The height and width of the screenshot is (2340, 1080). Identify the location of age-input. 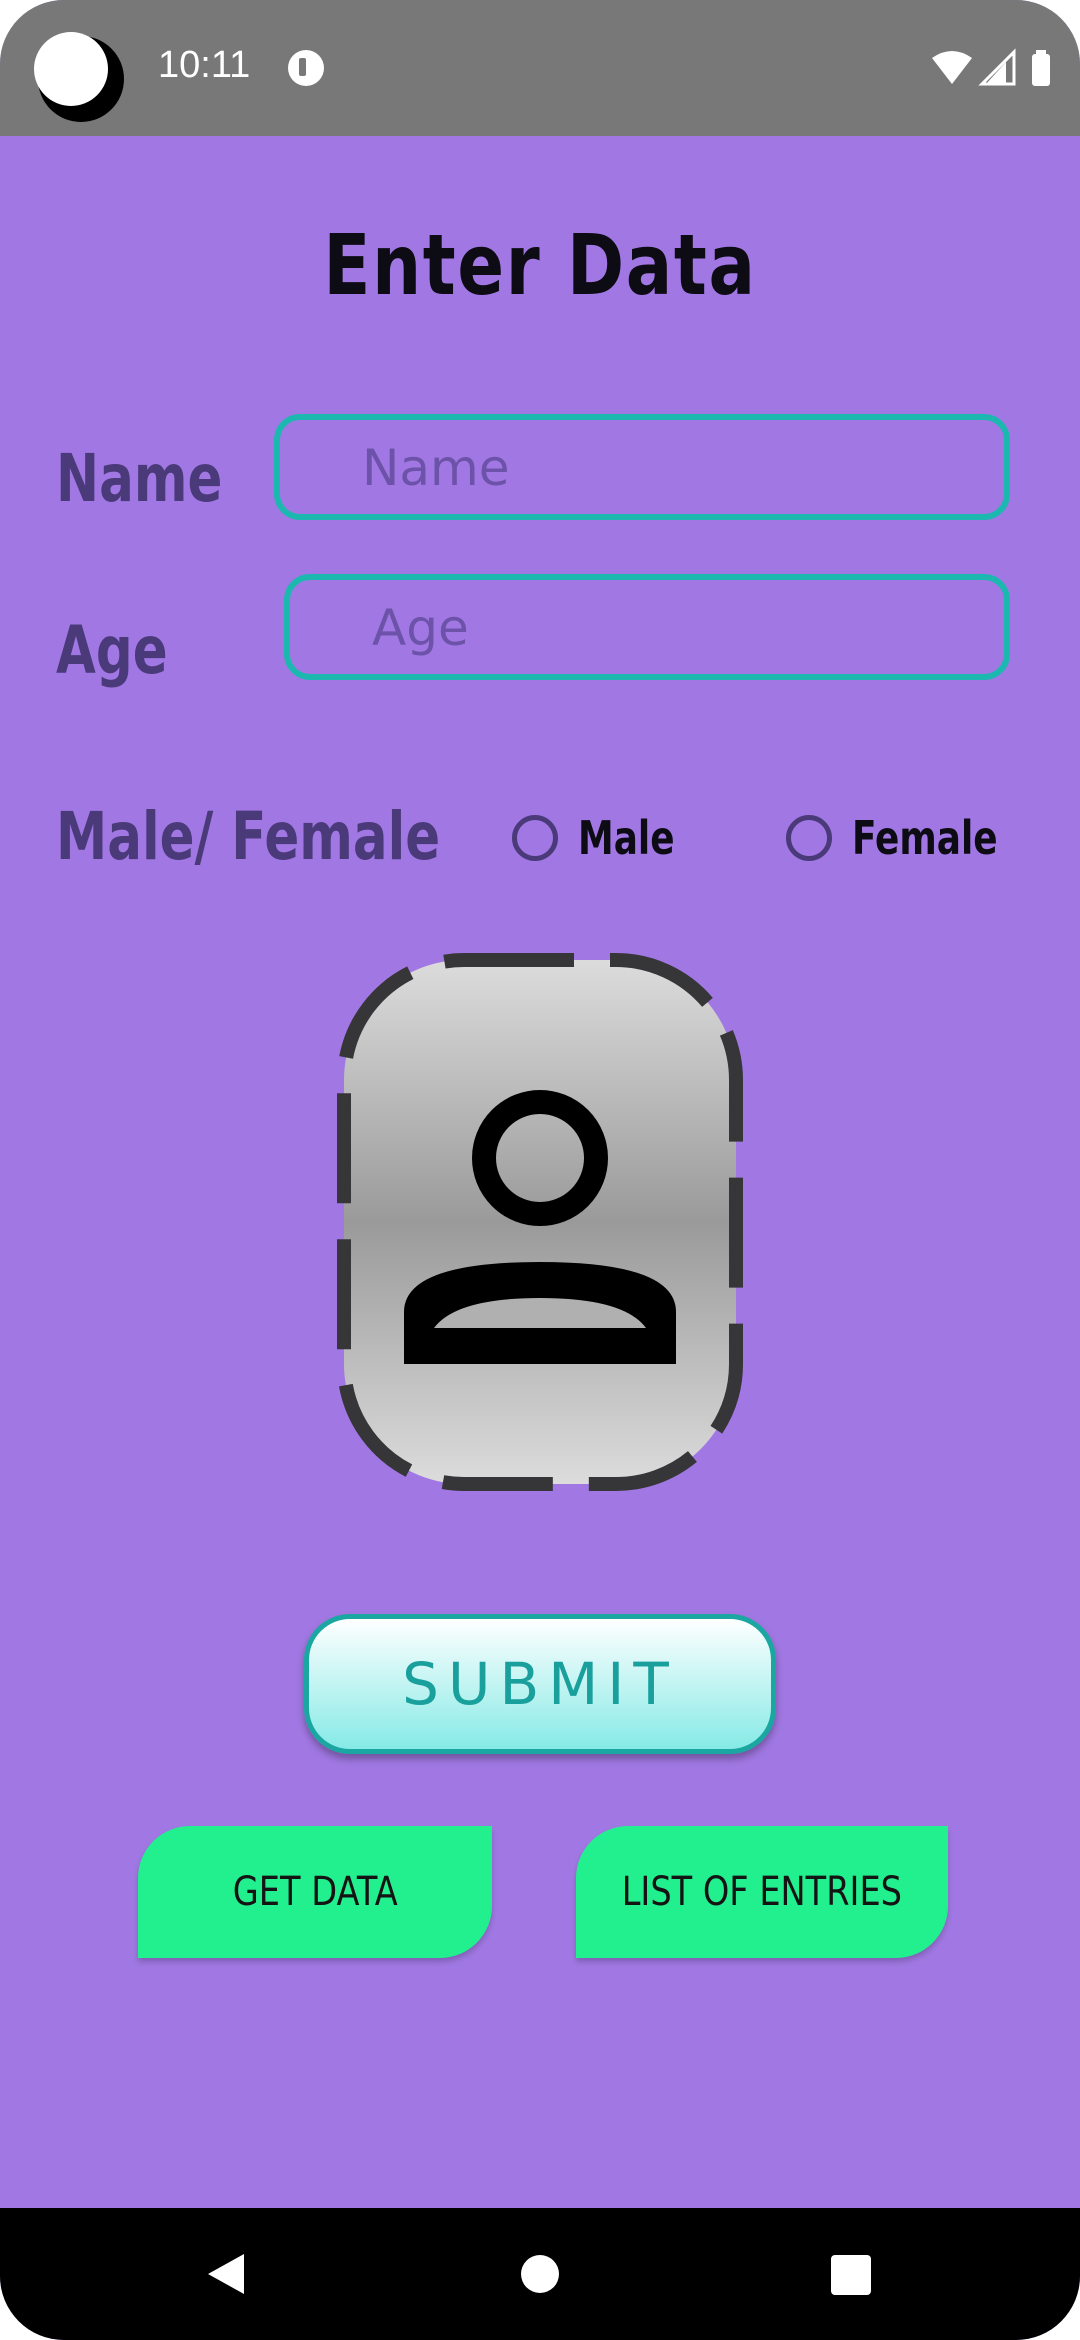
(640, 628).